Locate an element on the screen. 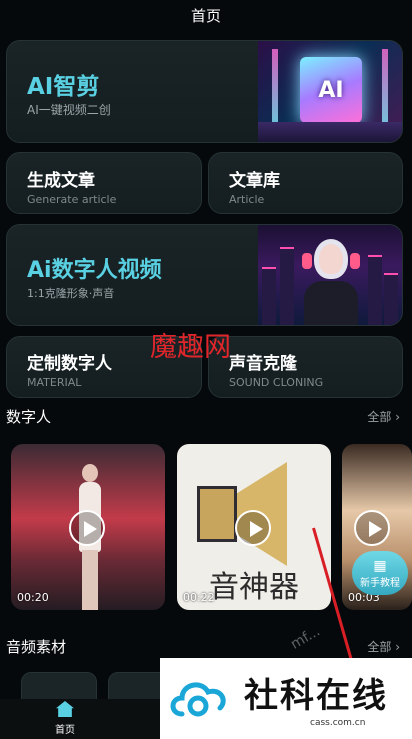 The height and width of the screenshot is (739, 412). generate-article-title: 生成文章 is located at coordinates (61, 181).